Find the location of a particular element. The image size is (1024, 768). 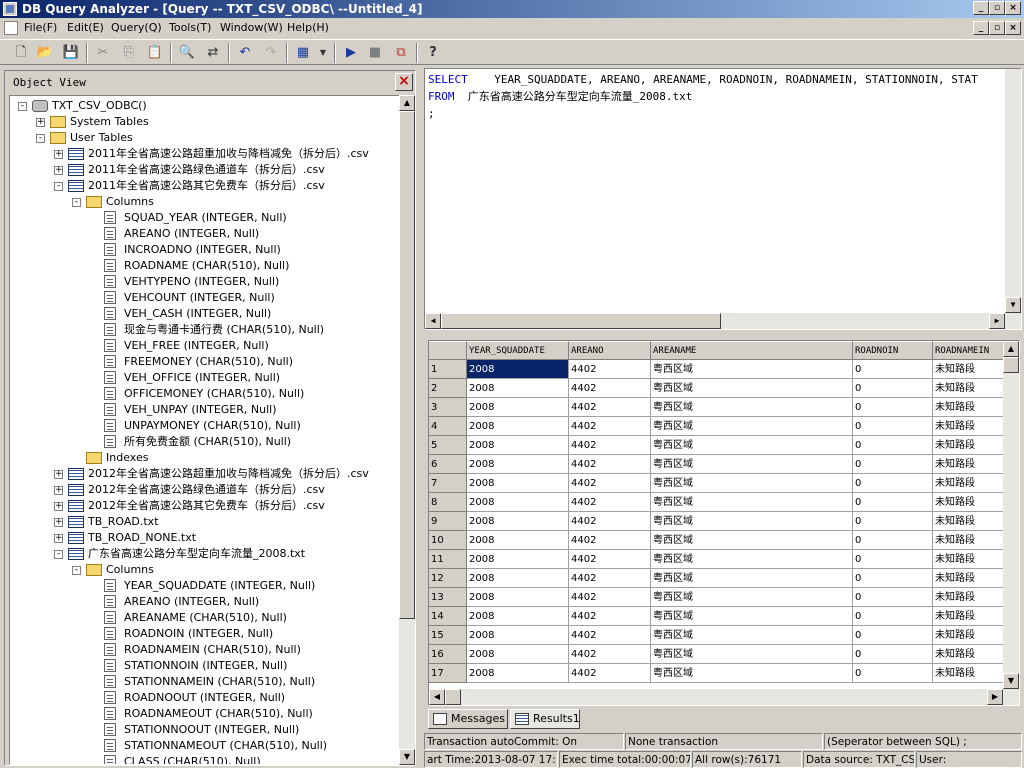

menu-help: Help(H) is located at coordinates (308, 28).